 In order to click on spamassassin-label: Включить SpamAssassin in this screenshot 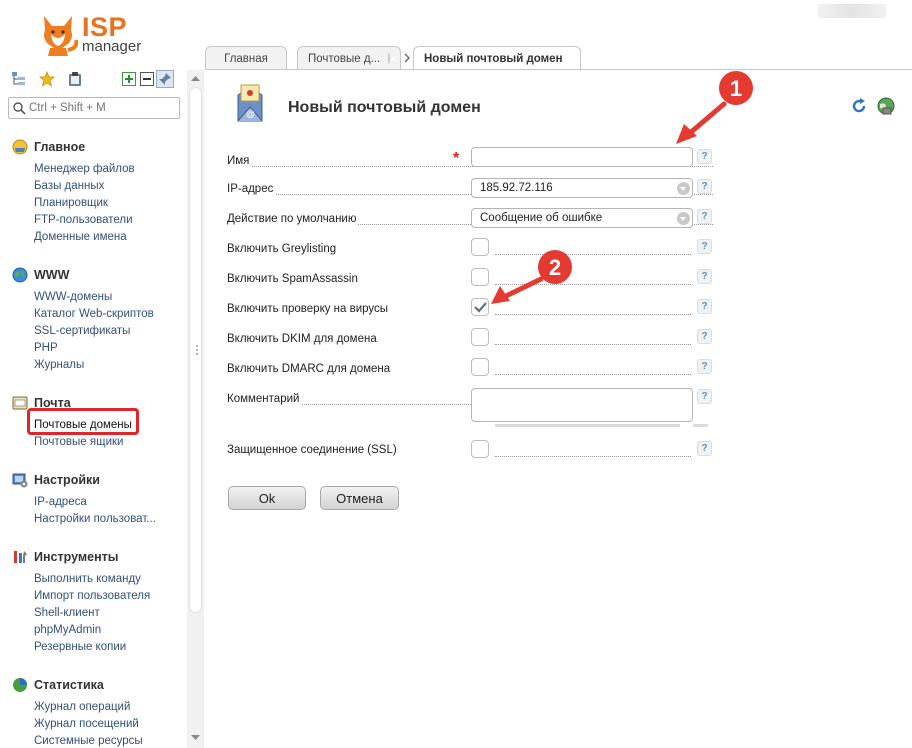, I will do `click(293, 279)`.